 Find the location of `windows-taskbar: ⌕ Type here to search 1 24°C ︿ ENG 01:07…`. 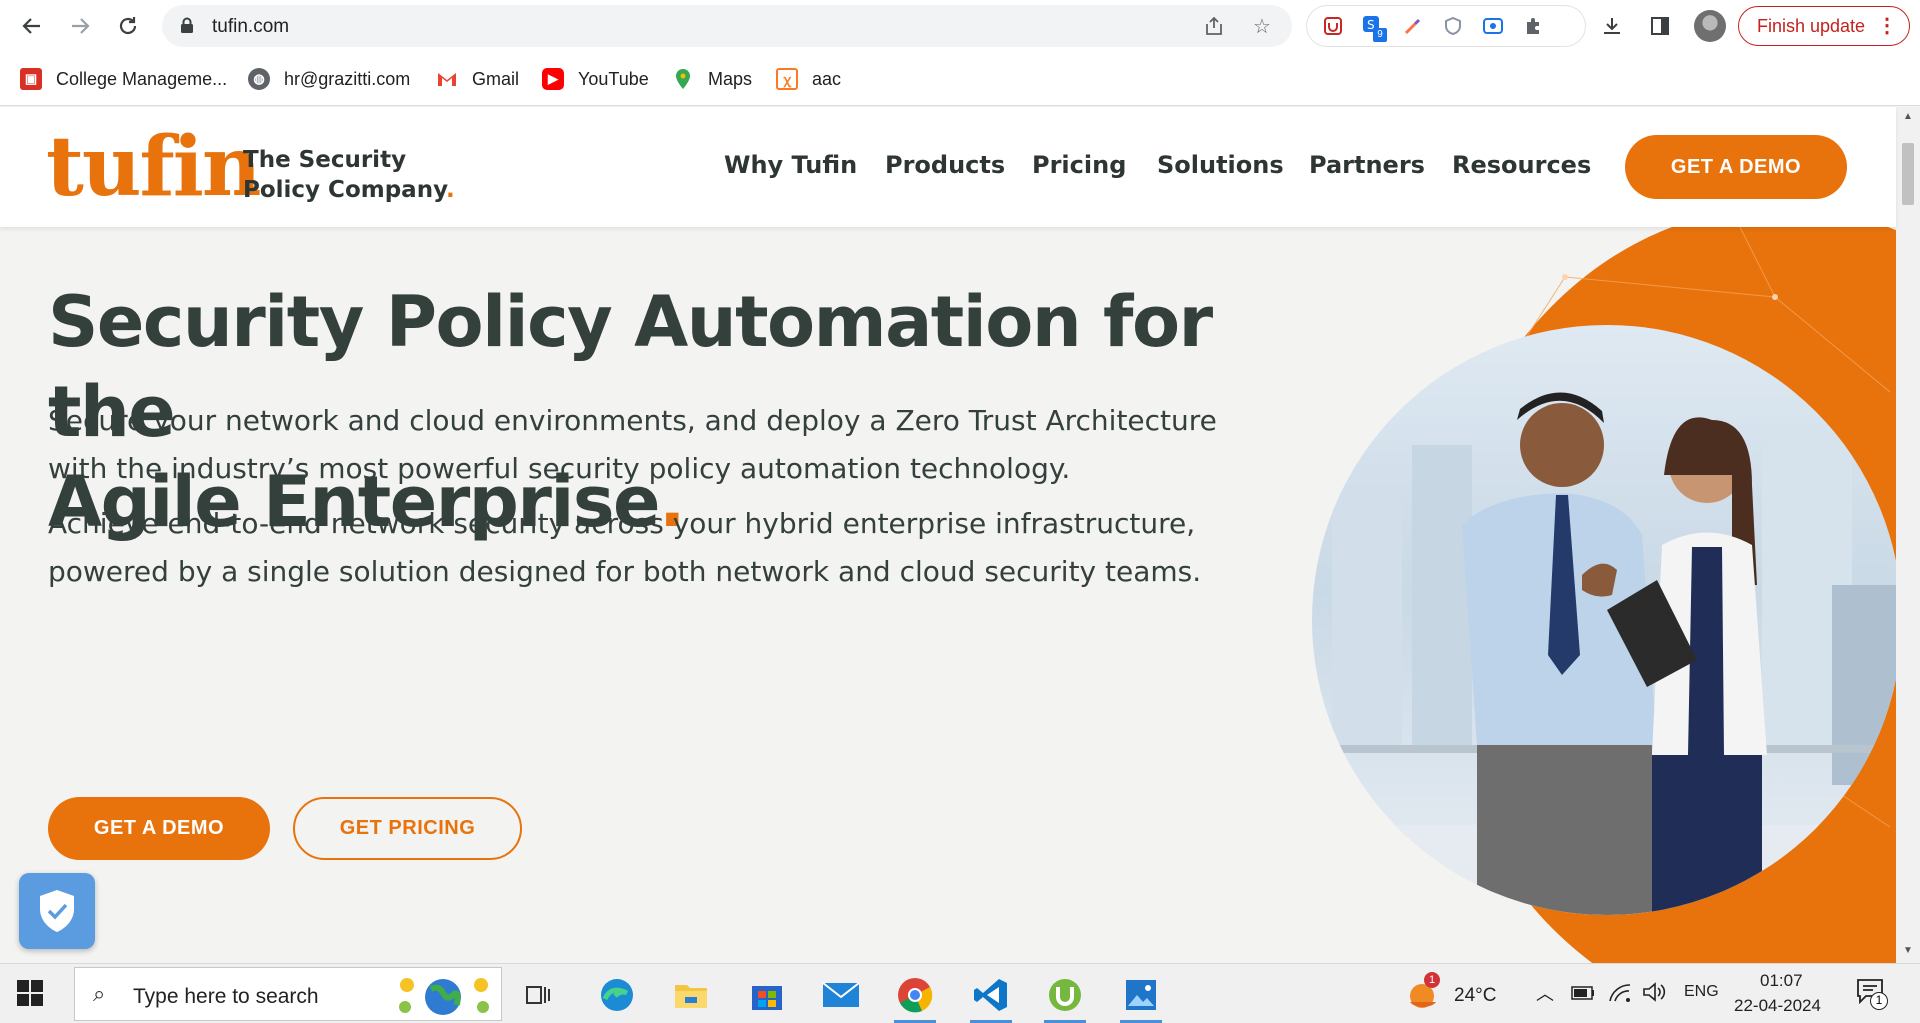

windows-taskbar: ⌕ Type here to search 1 24°C ︿ ENG 01:07… is located at coordinates (960, 993).